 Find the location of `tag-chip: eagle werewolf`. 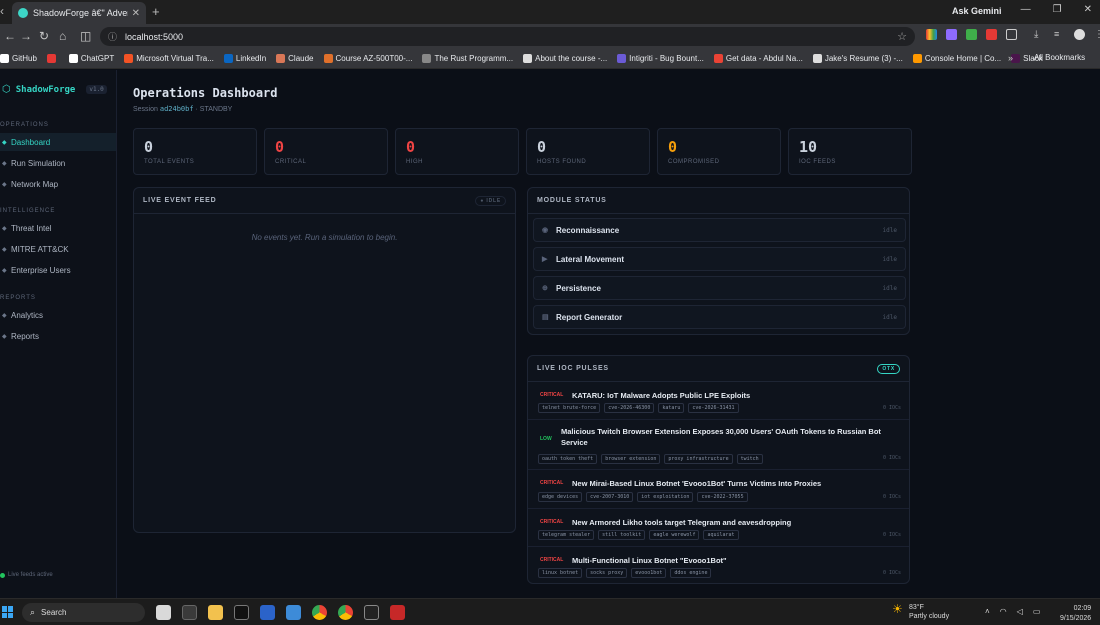

tag-chip: eagle werewolf is located at coordinates (674, 535).